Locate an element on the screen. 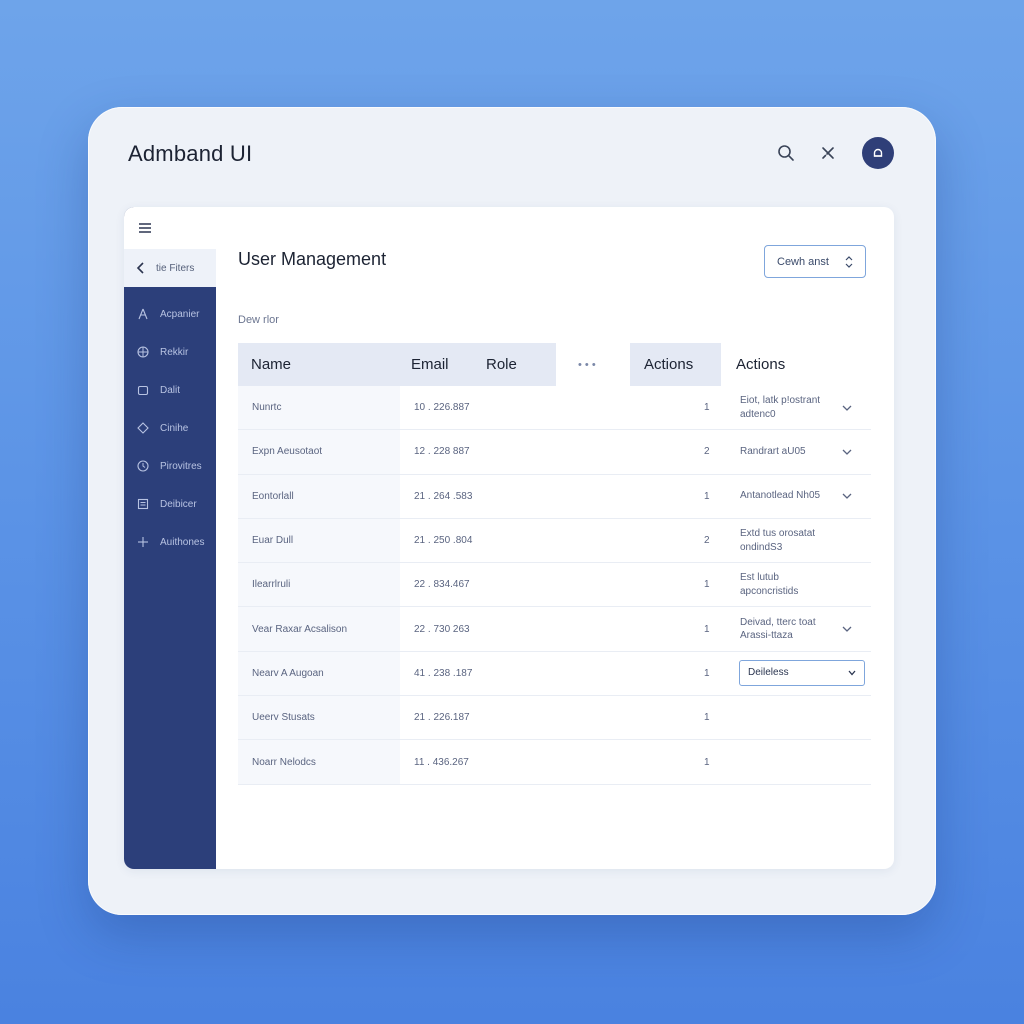 Image resolution: width=1024 pixels, height=1024 pixels. sort-icon is located at coordinates (849, 261).